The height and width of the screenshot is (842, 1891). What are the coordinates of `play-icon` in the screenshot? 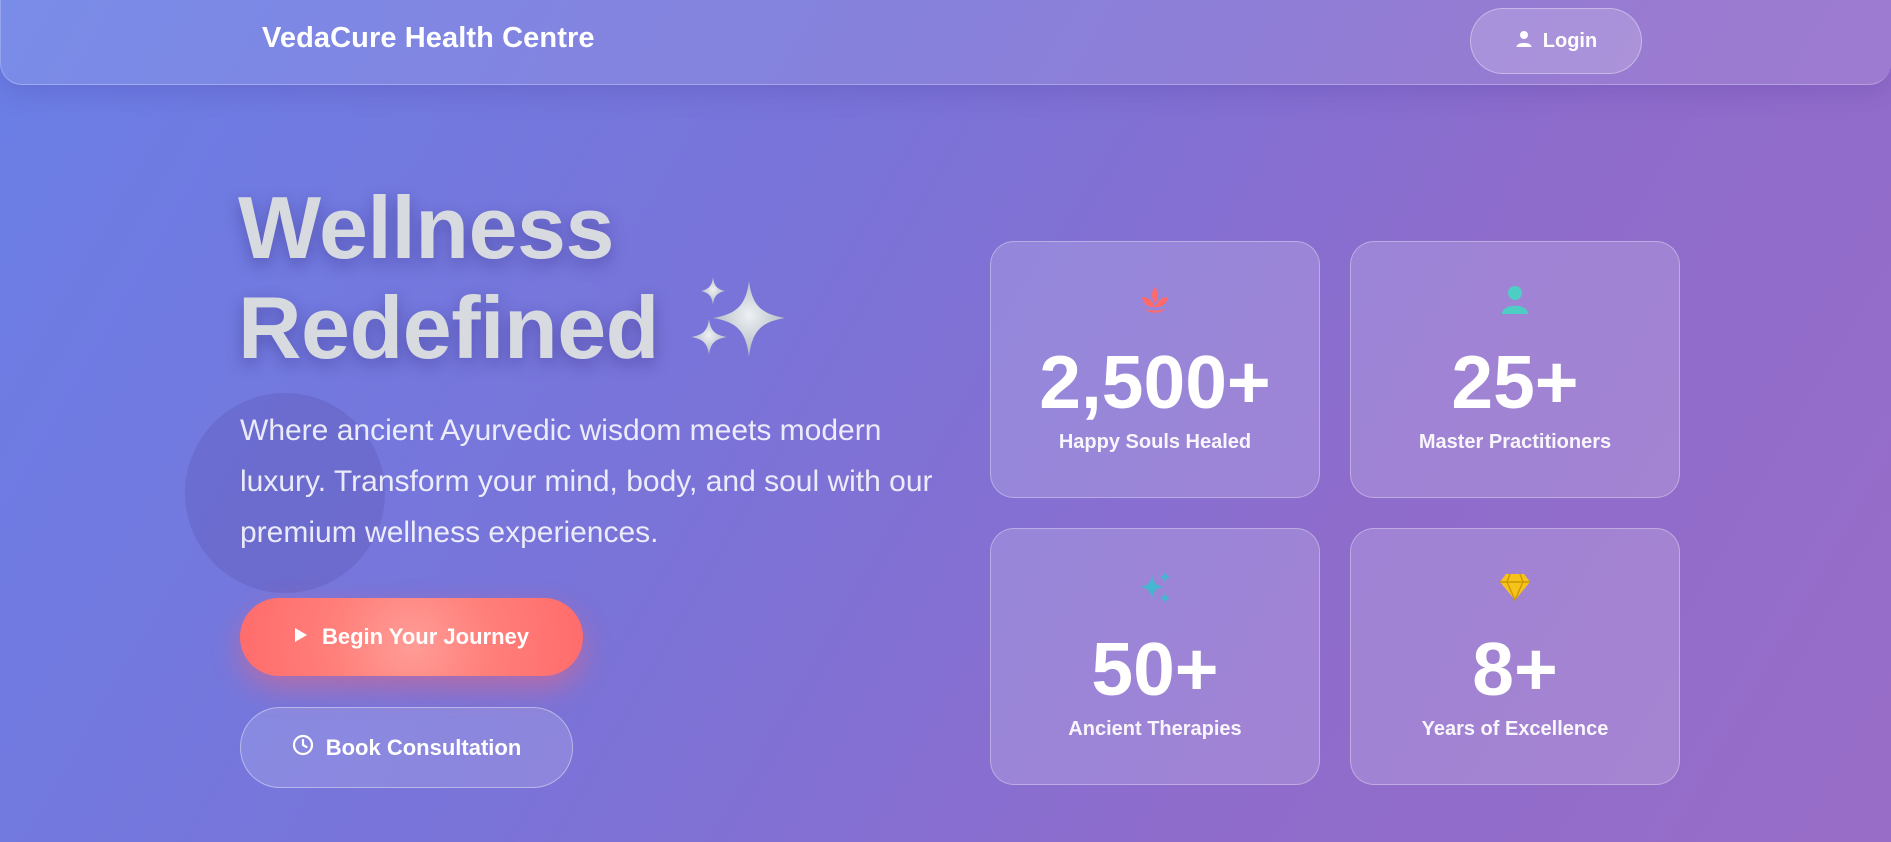 It's located at (301, 637).